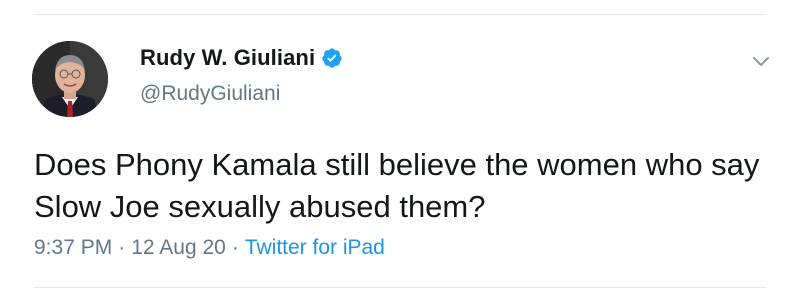 This screenshot has width=800, height=300. I want to click on chevron-down-icon, so click(761, 62).